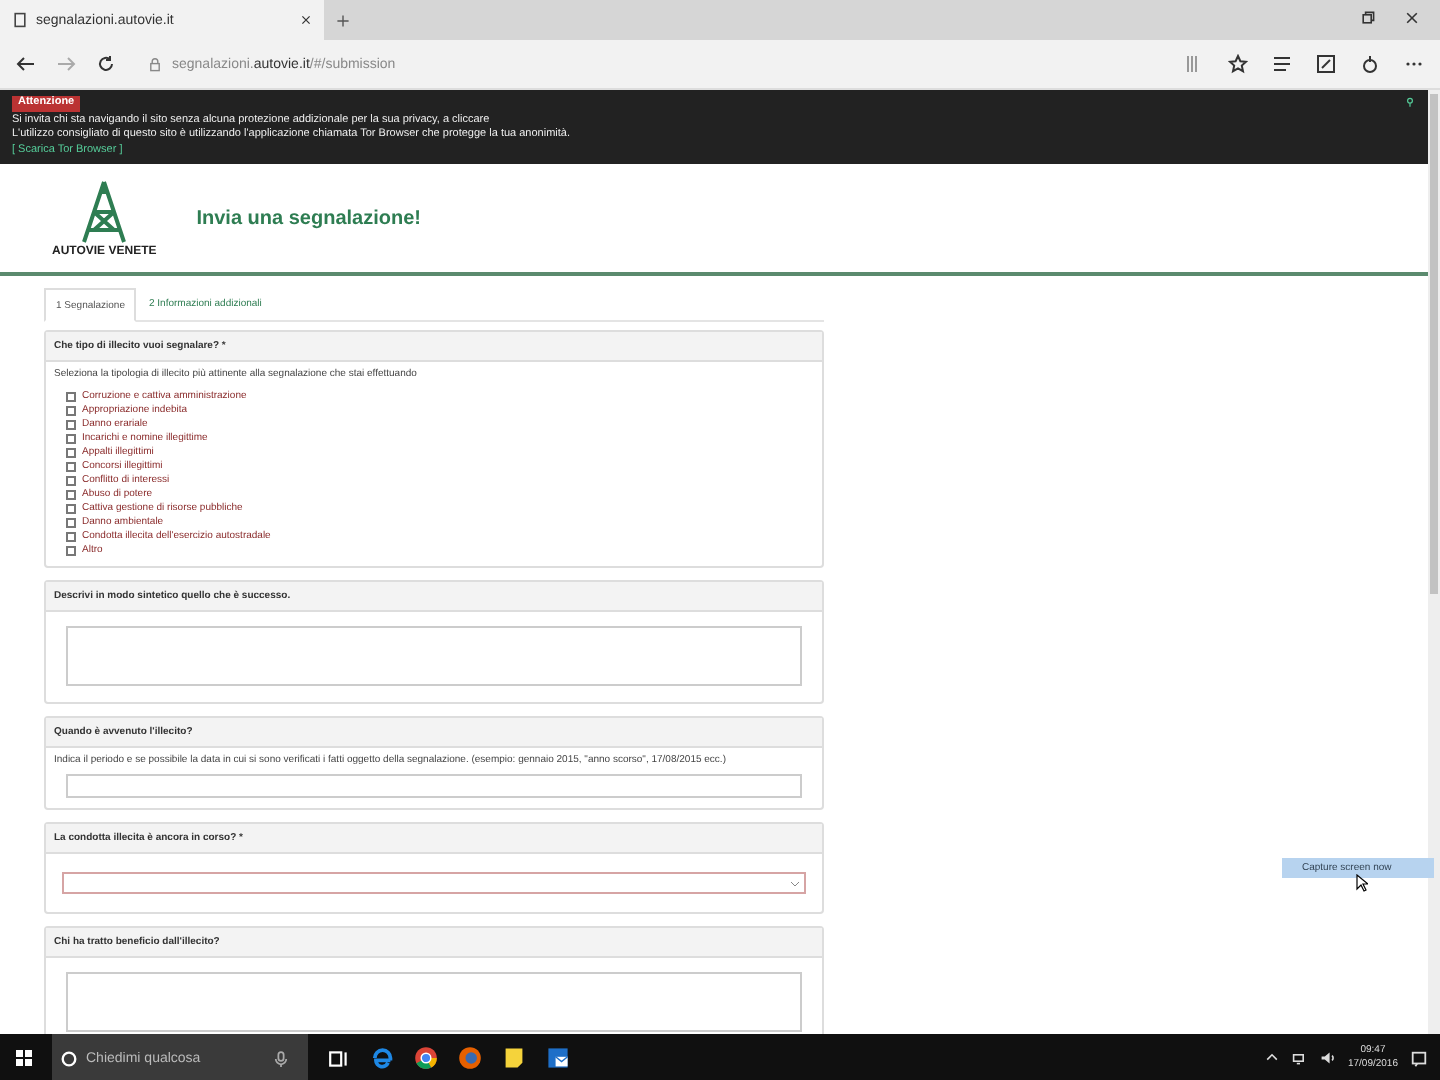 This screenshot has width=1440, height=1080. What do you see at coordinates (434, 786) in the screenshot?
I see `input-field` at bounding box center [434, 786].